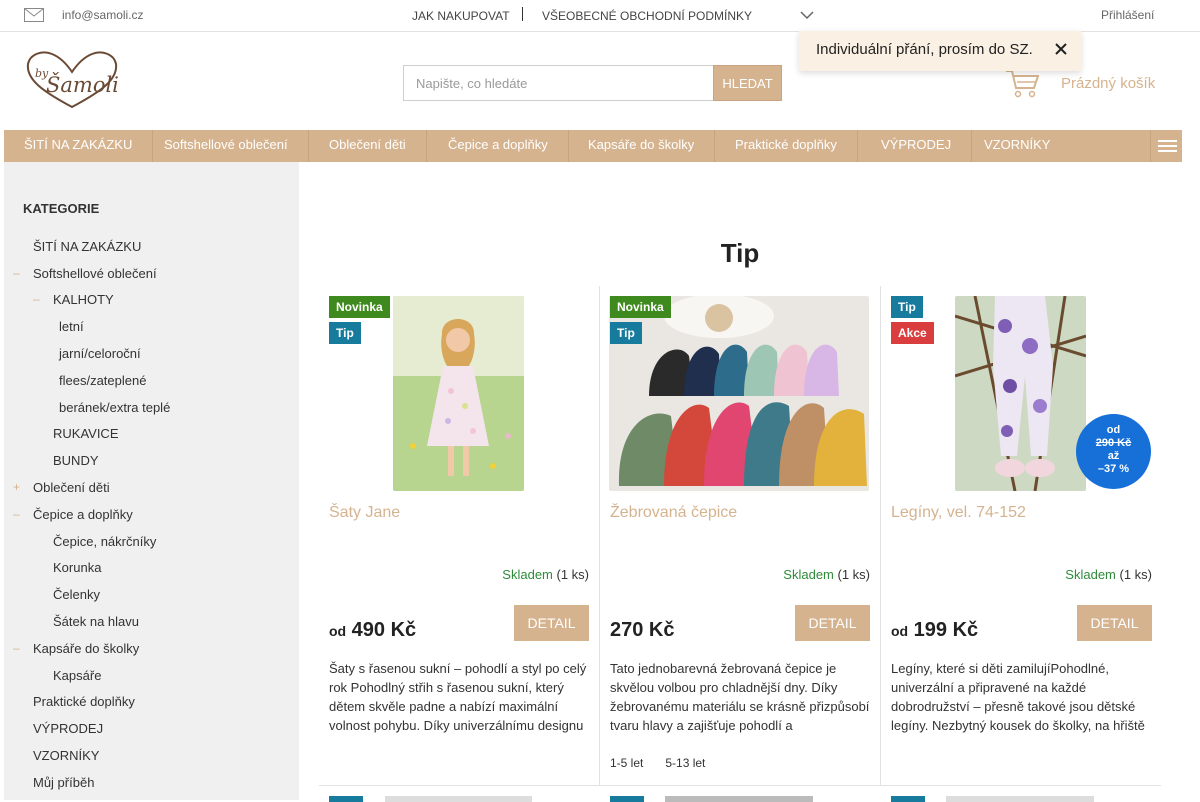 This screenshot has height=802, width=1200. Describe the element at coordinates (364, 513) in the screenshot. I see `product-name: Šaty Jane` at that location.